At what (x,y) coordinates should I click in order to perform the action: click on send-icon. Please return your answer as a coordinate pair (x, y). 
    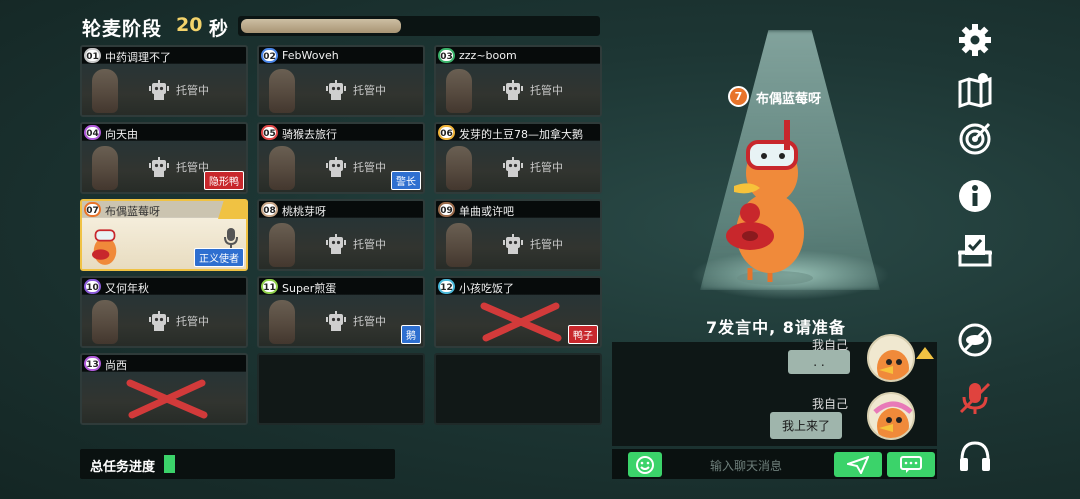
    Looking at the image, I should click on (858, 464).